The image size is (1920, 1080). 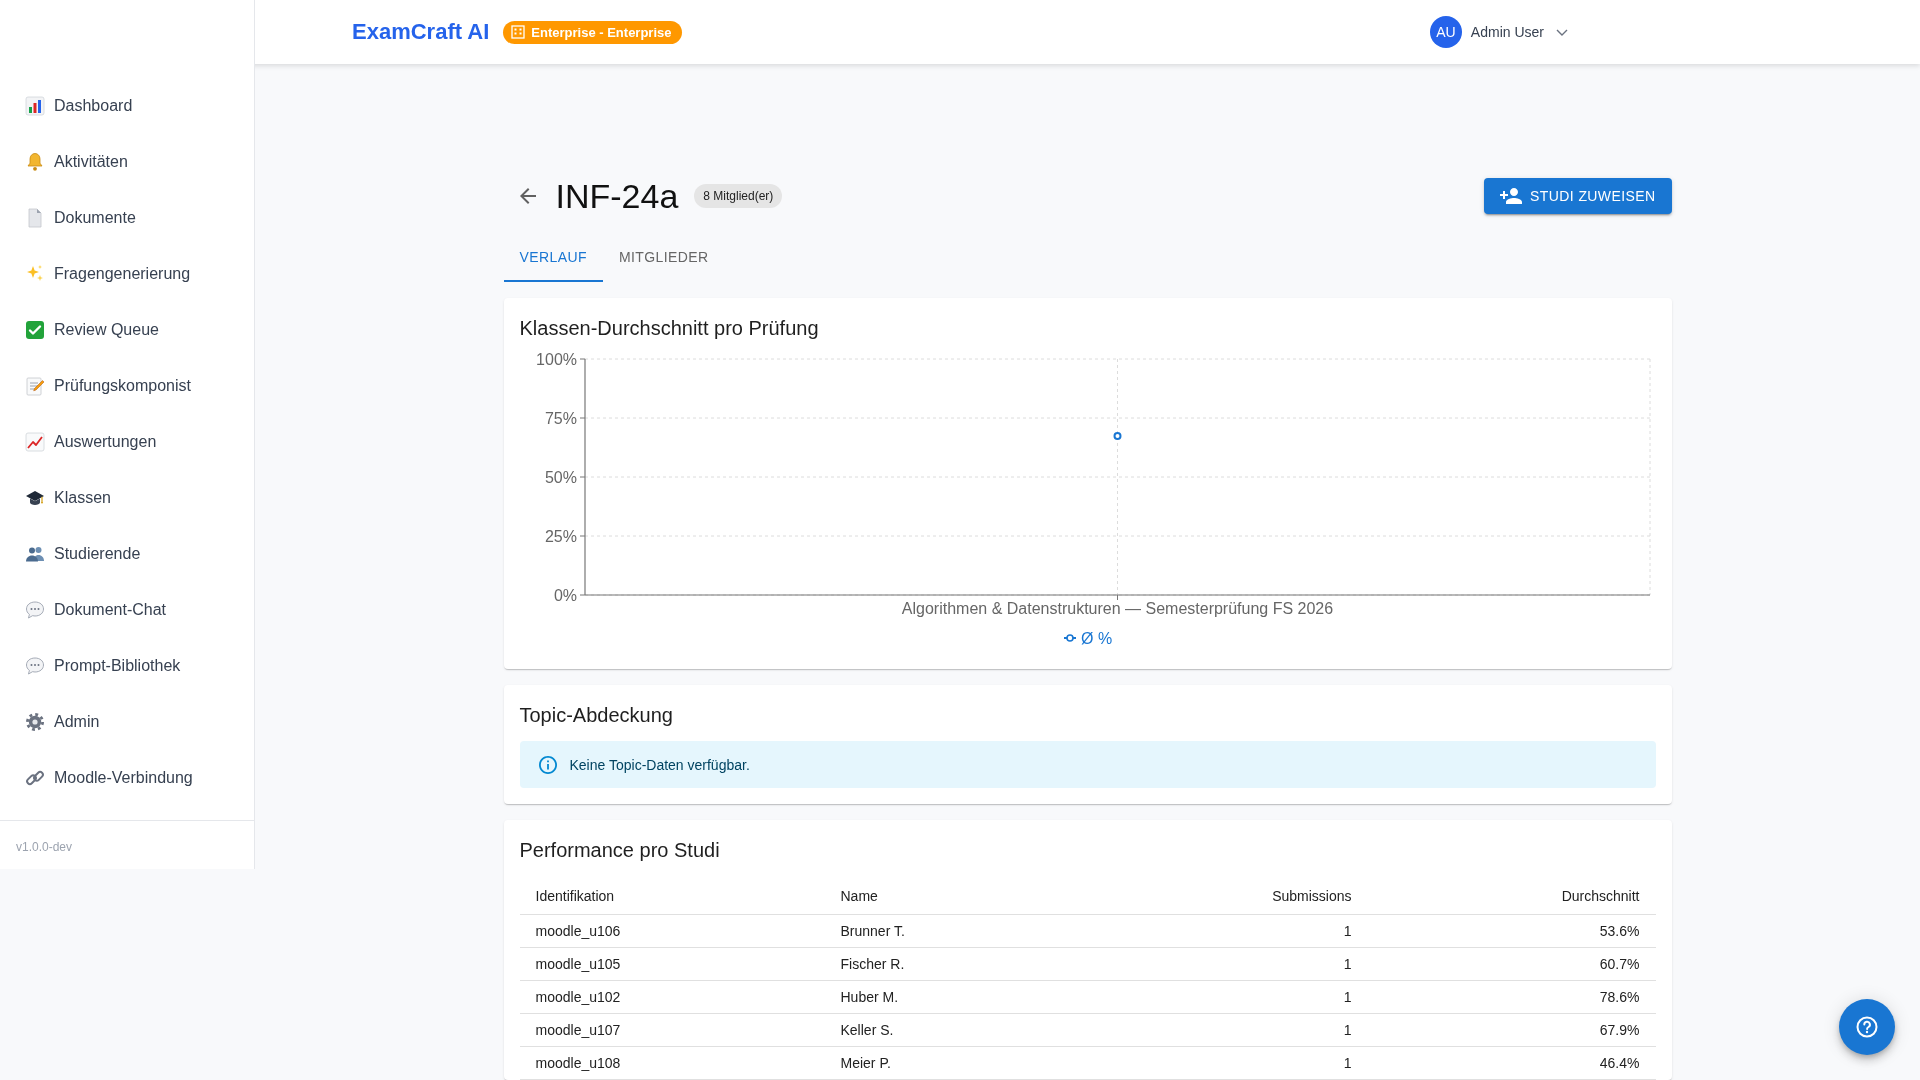 I want to click on table-cell: 60.7%, so click(x=1511, y=964).